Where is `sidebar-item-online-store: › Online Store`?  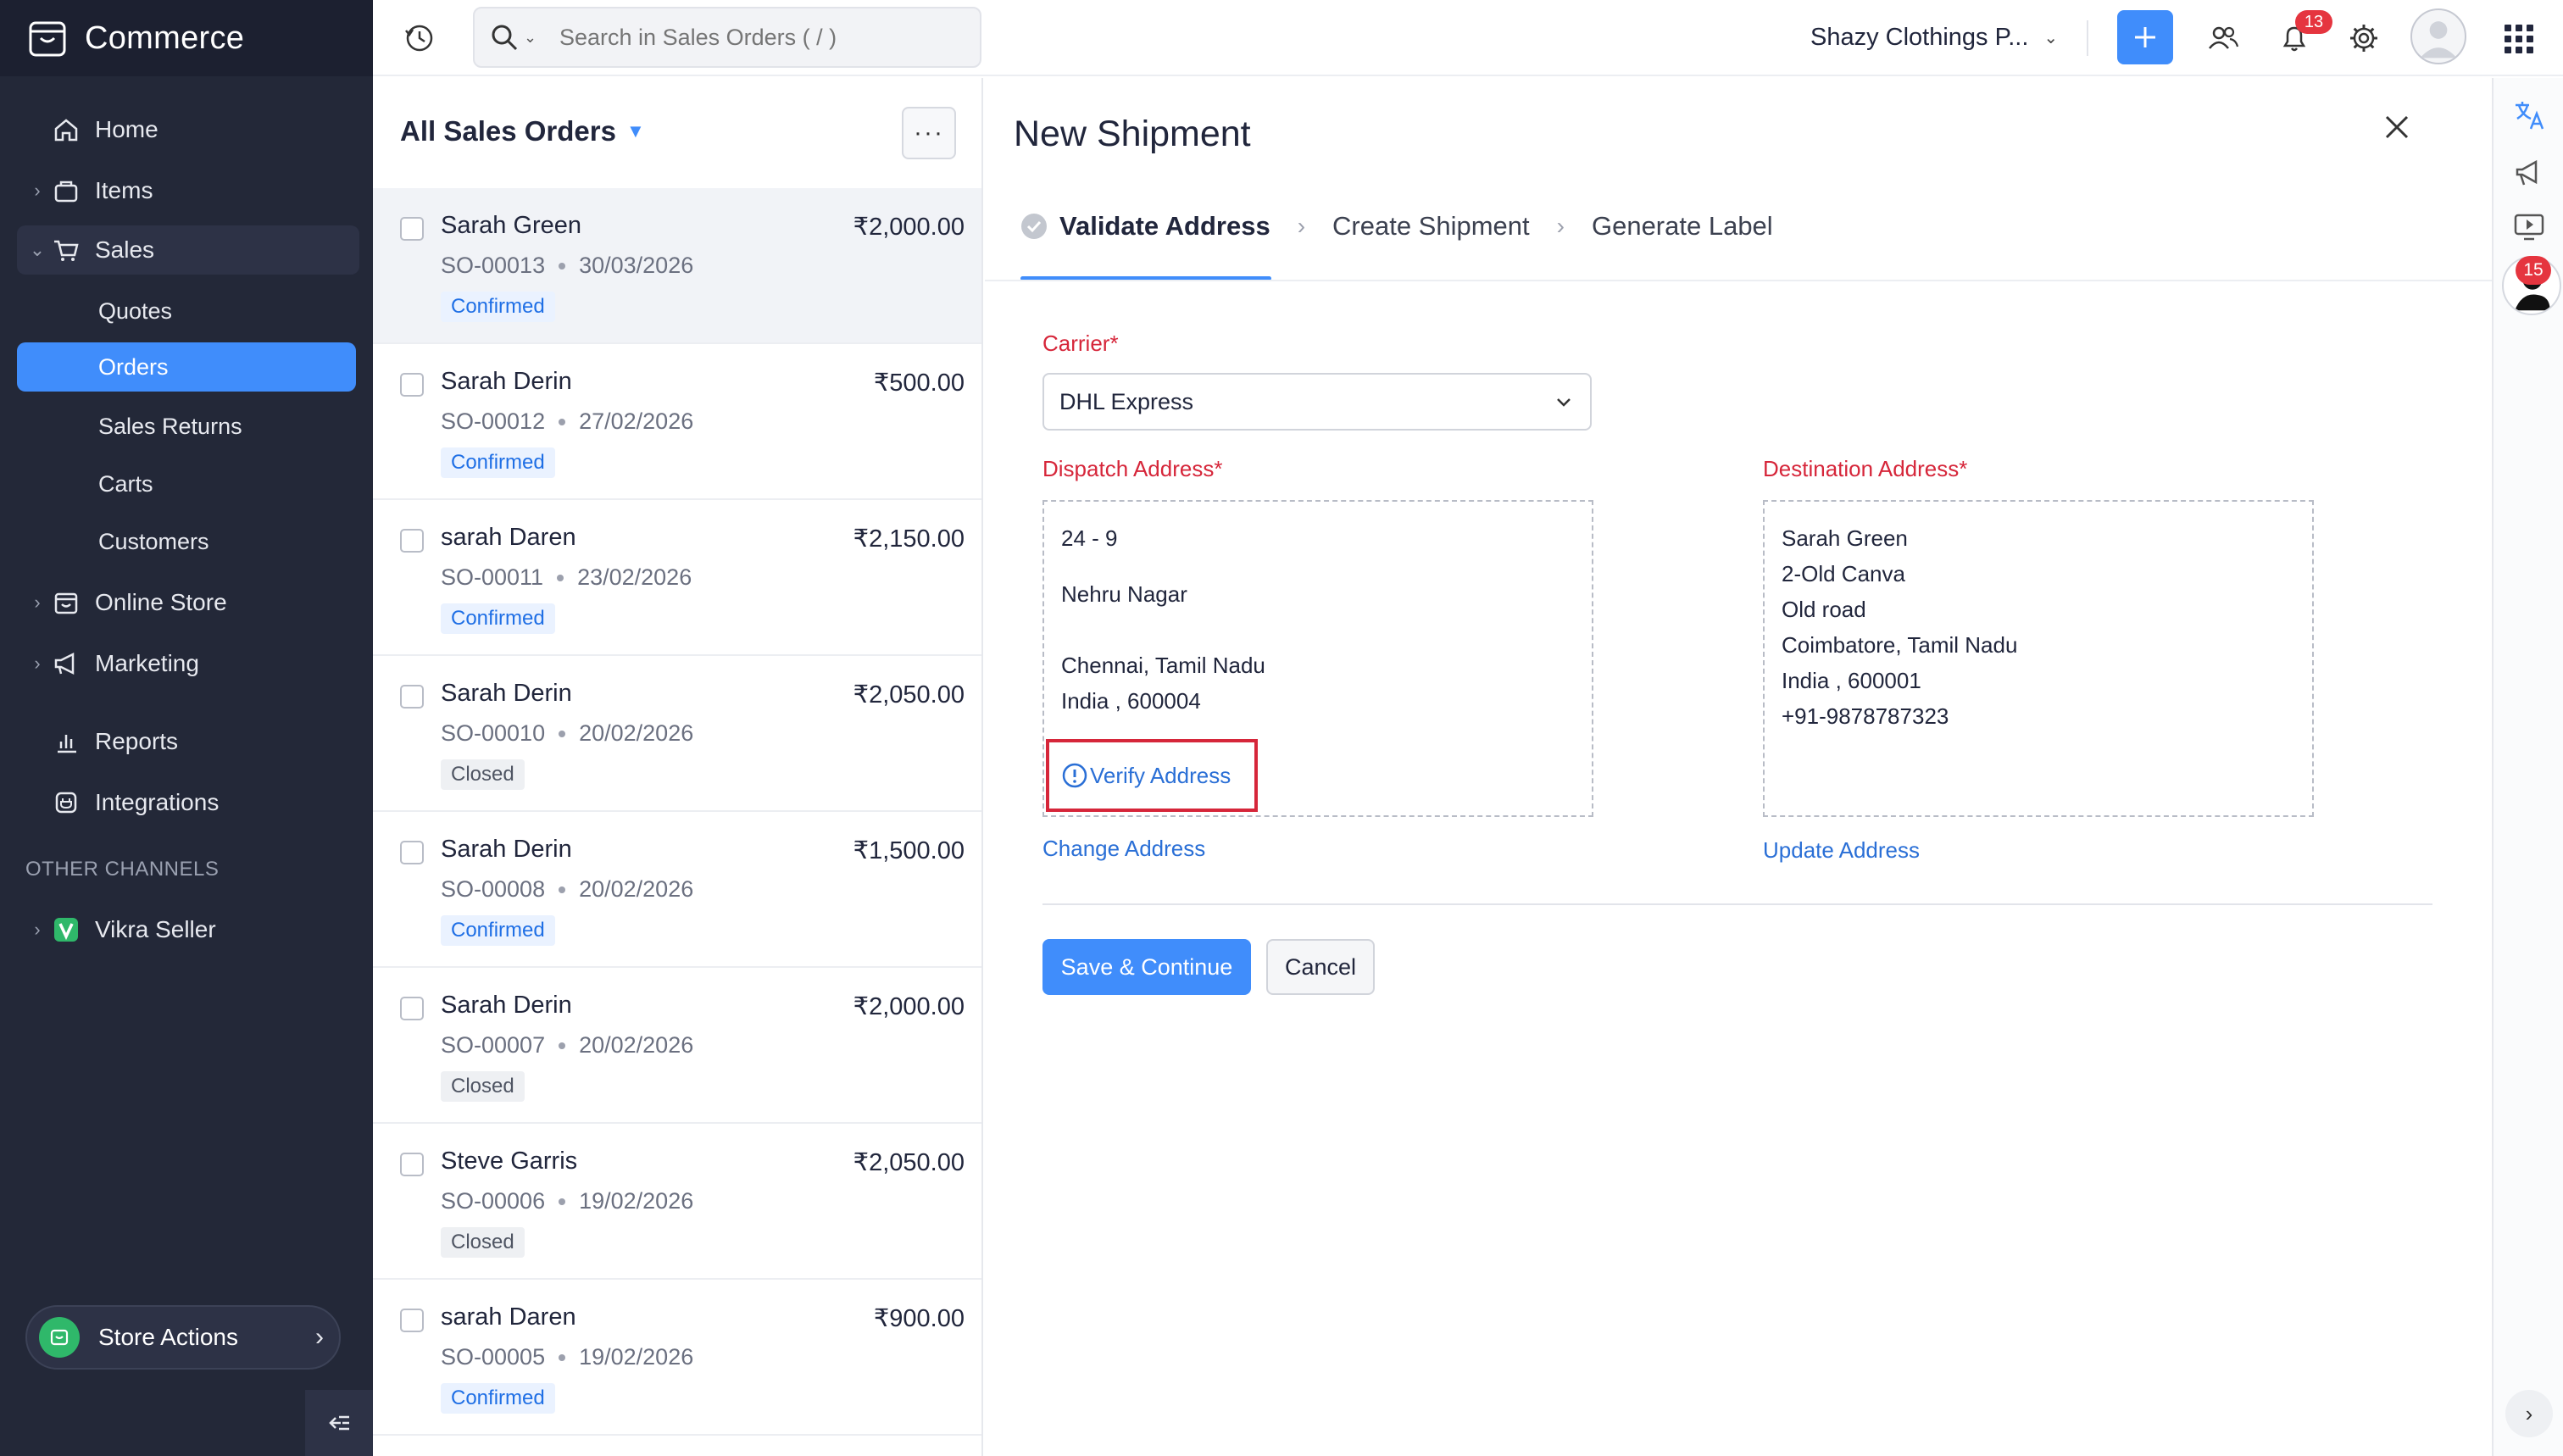 sidebar-item-online-store: › Online Store is located at coordinates (188, 603).